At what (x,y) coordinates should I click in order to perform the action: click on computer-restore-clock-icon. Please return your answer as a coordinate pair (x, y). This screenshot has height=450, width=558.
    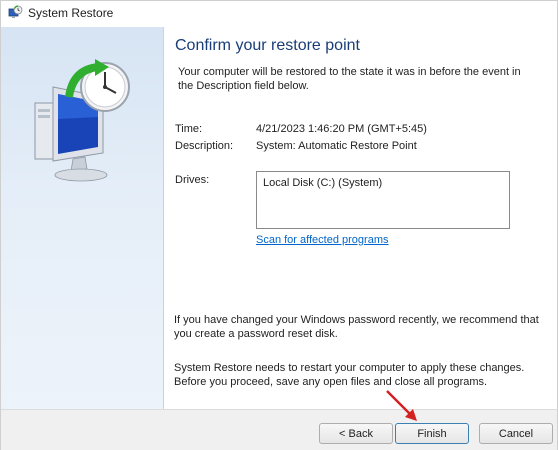
    Looking at the image, I should click on (84, 122).